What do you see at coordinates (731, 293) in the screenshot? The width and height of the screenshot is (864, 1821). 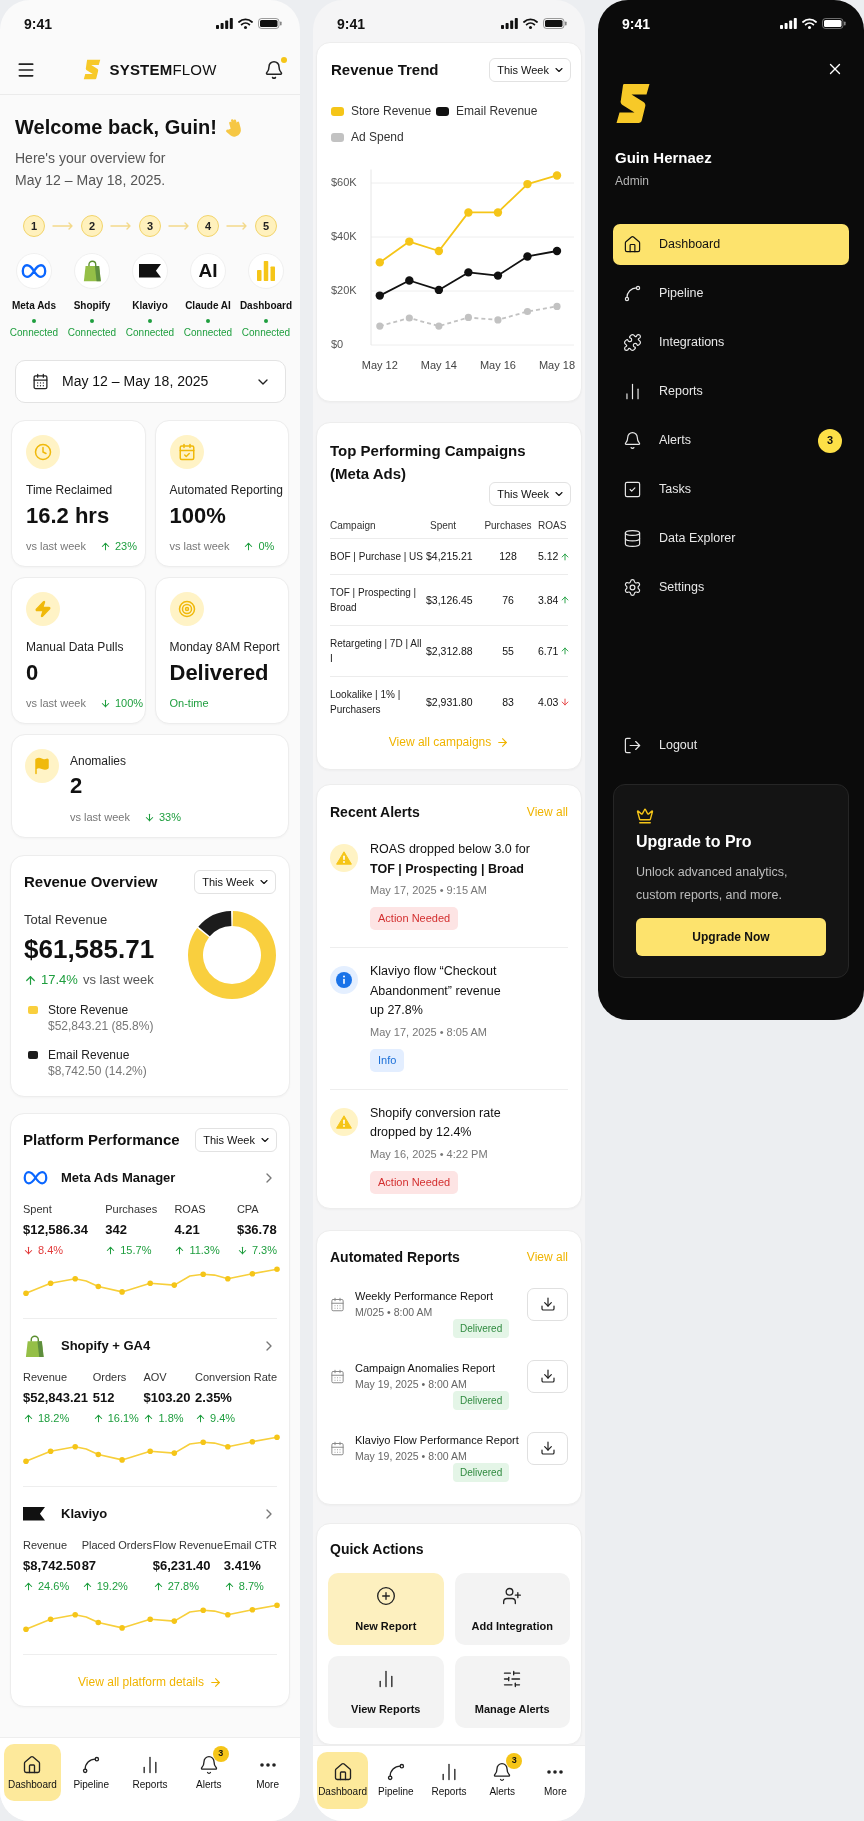 I see `menu-item: Pipeline` at bounding box center [731, 293].